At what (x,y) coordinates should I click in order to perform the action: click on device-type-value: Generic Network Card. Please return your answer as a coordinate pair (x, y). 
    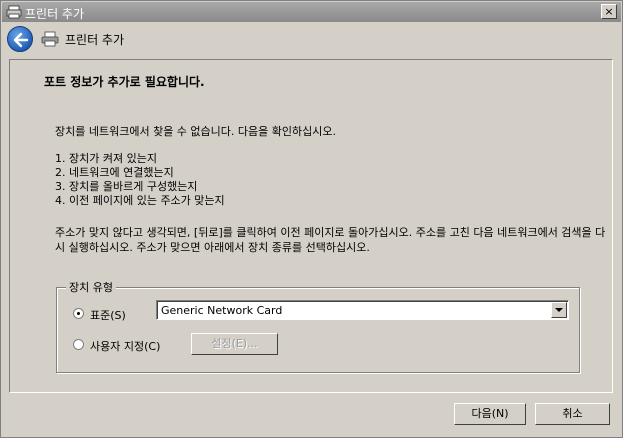
    Looking at the image, I should click on (222, 310).